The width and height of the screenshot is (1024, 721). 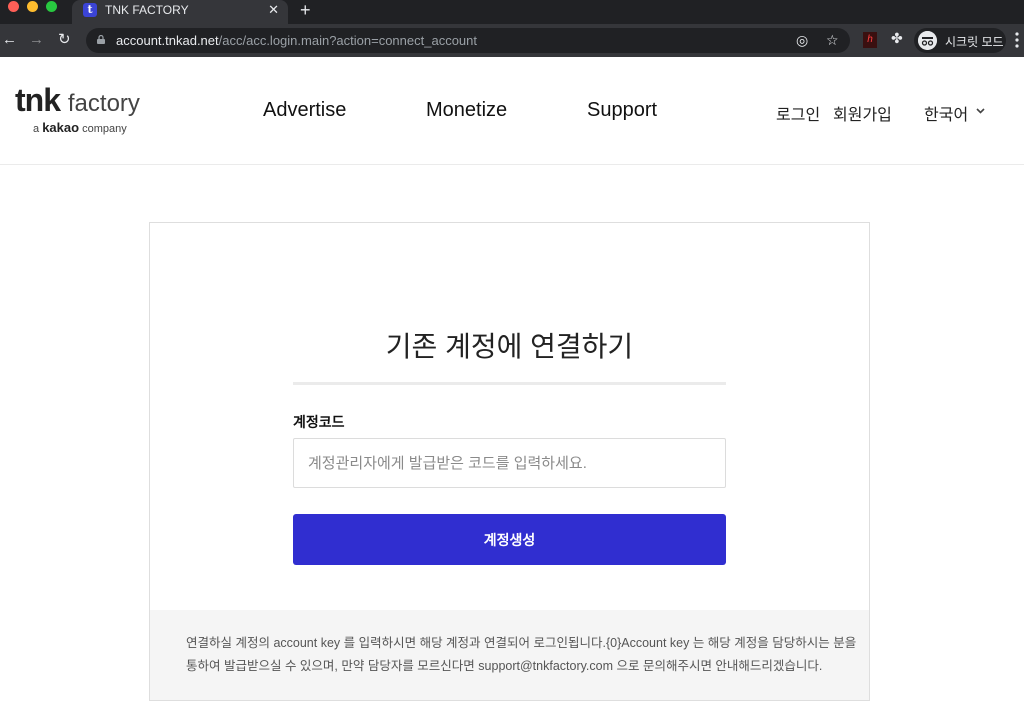 I want to click on incognito-badge: 시크릿 모드, so click(x=960, y=40).